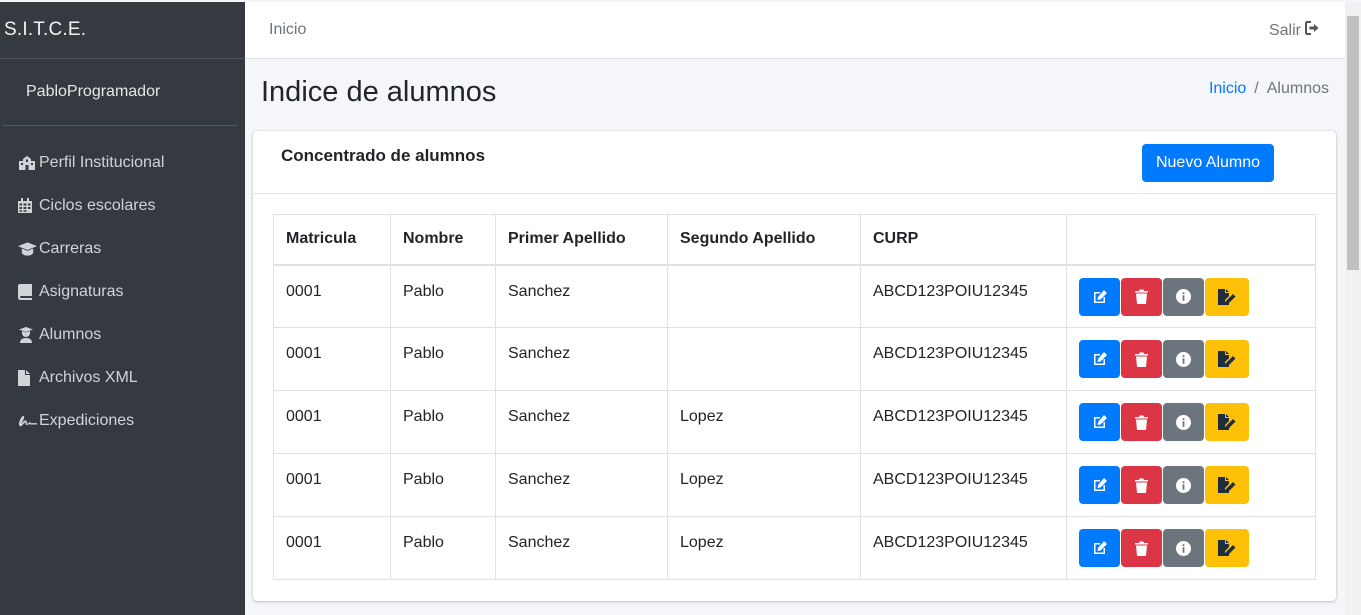 The width and height of the screenshot is (1361, 615). Describe the element at coordinates (87, 420) in the screenshot. I see `sidebar-item-label: Expediciones` at that location.